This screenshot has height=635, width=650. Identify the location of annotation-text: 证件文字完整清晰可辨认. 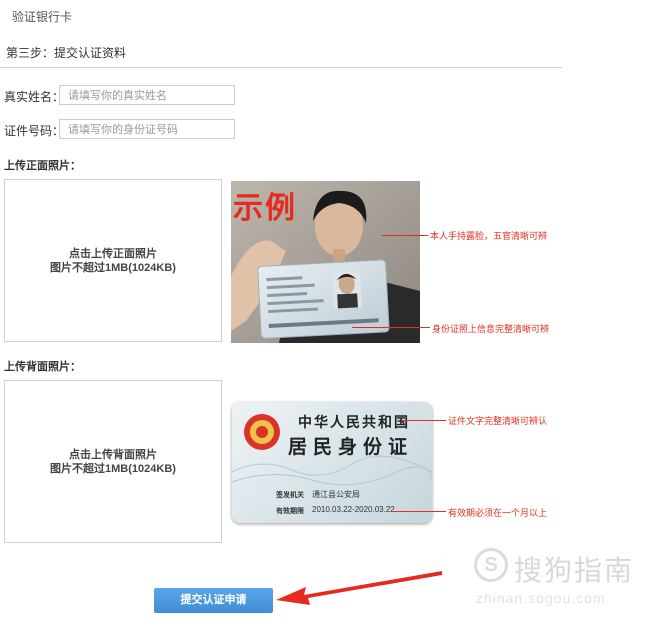
(498, 421).